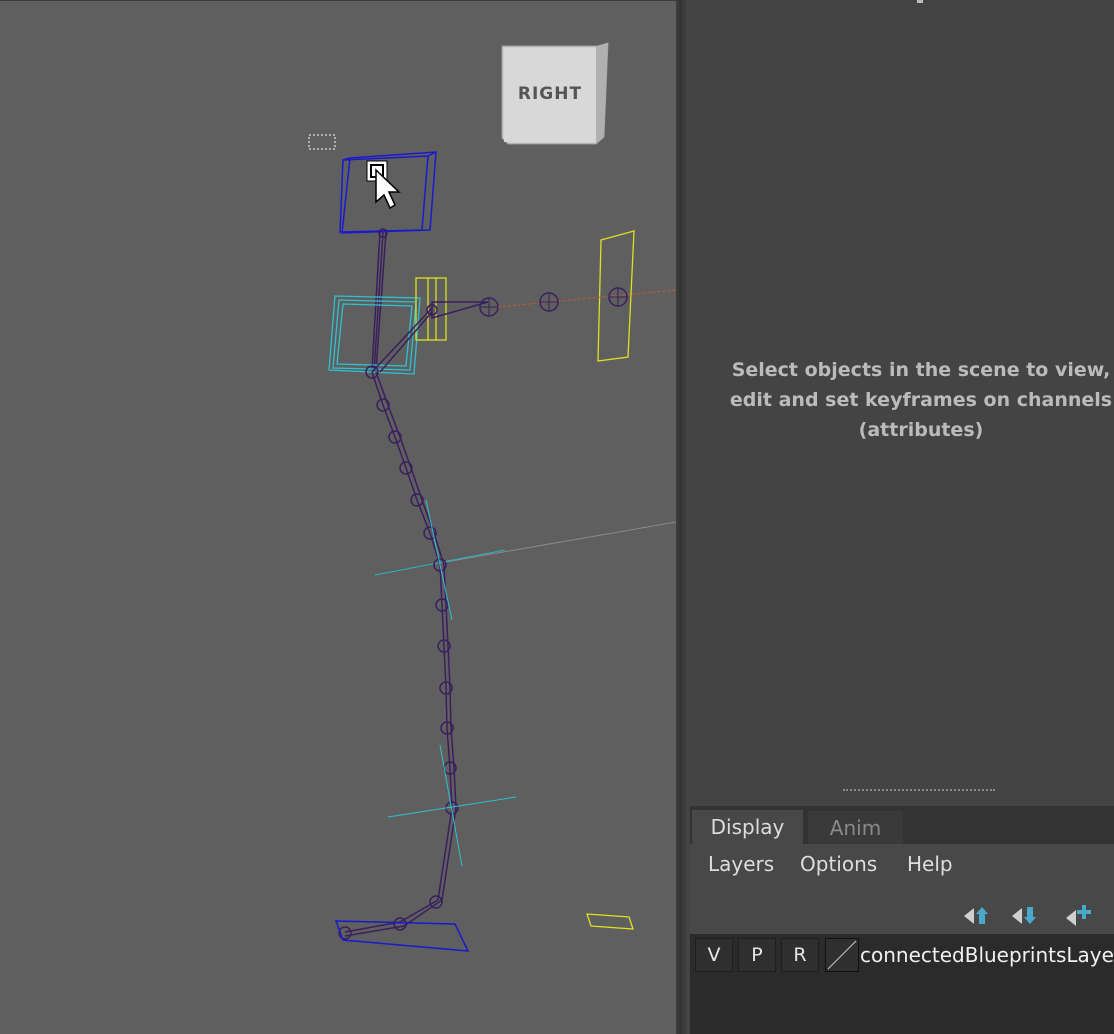 This screenshot has height=1034, width=1114. I want to click on layer-menu-bar: Layers Options Help, so click(902, 866).